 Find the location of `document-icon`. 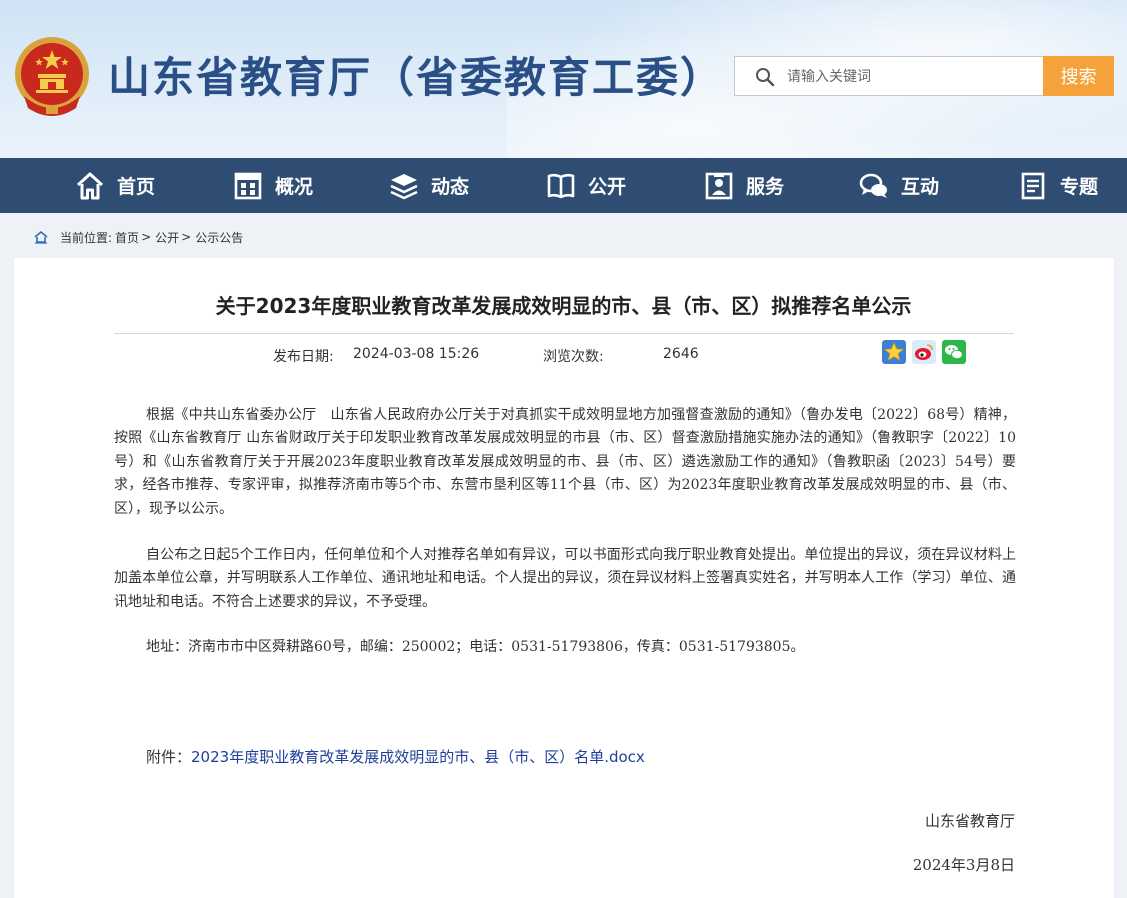

document-icon is located at coordinates (1033, 185).